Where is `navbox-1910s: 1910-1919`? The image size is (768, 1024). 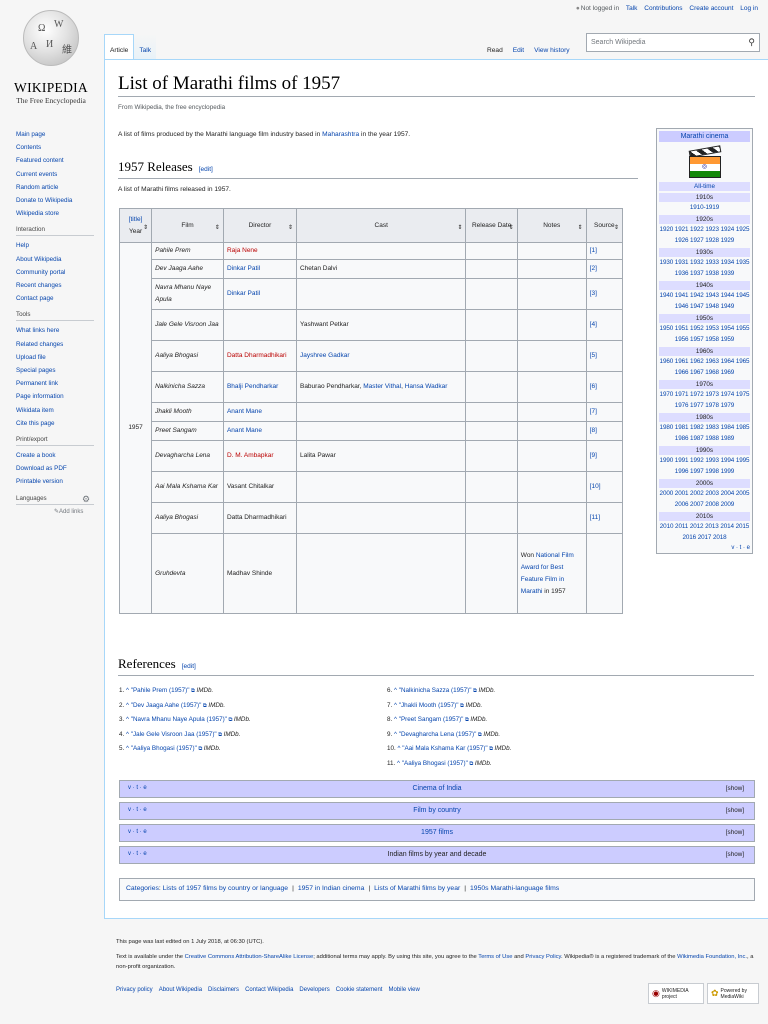 navbox-1910s: 1910-1919 is located at coordinates (704, 207).